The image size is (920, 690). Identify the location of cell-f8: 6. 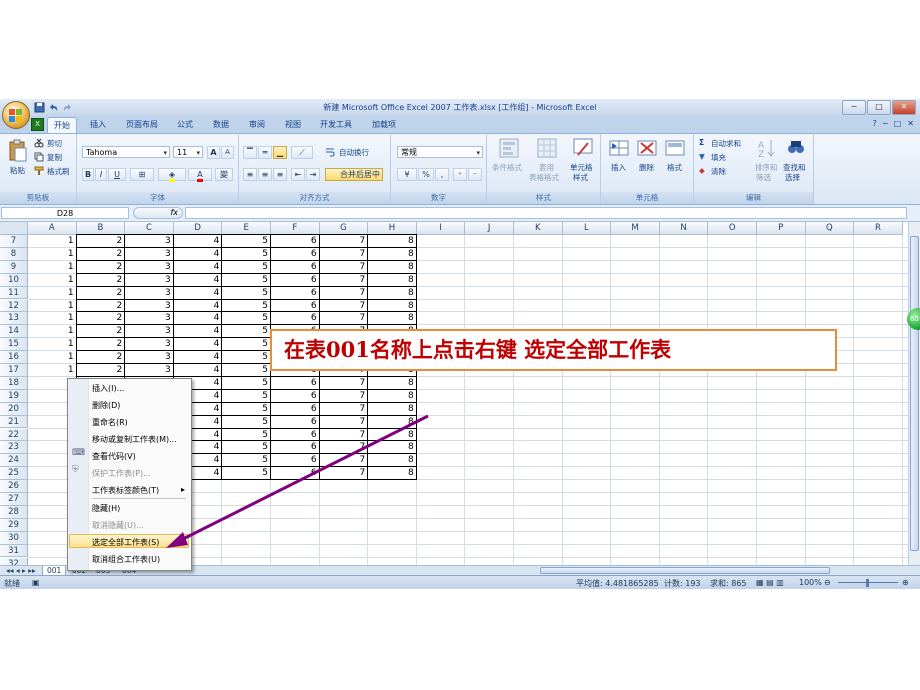
(295, 254).